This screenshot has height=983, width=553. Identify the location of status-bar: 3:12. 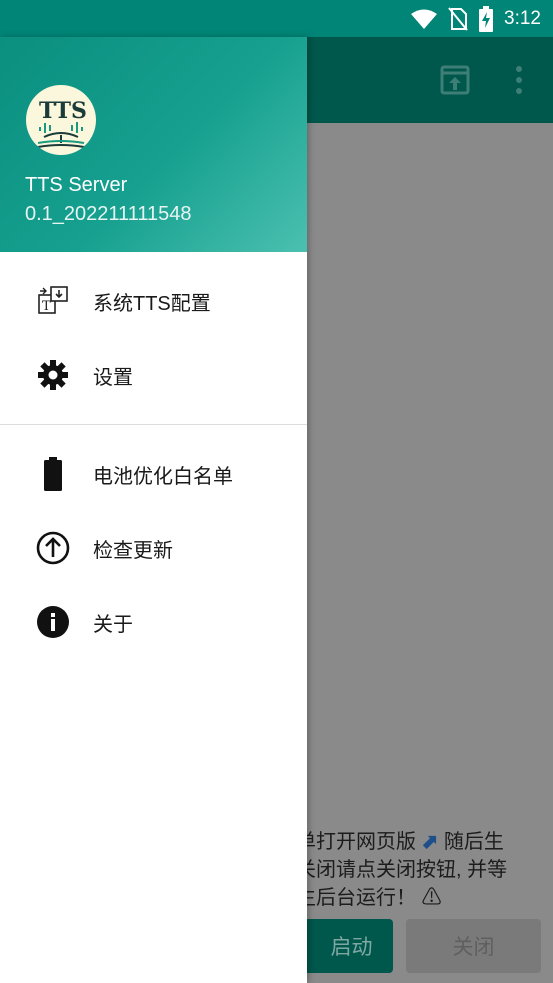
(276, 18).